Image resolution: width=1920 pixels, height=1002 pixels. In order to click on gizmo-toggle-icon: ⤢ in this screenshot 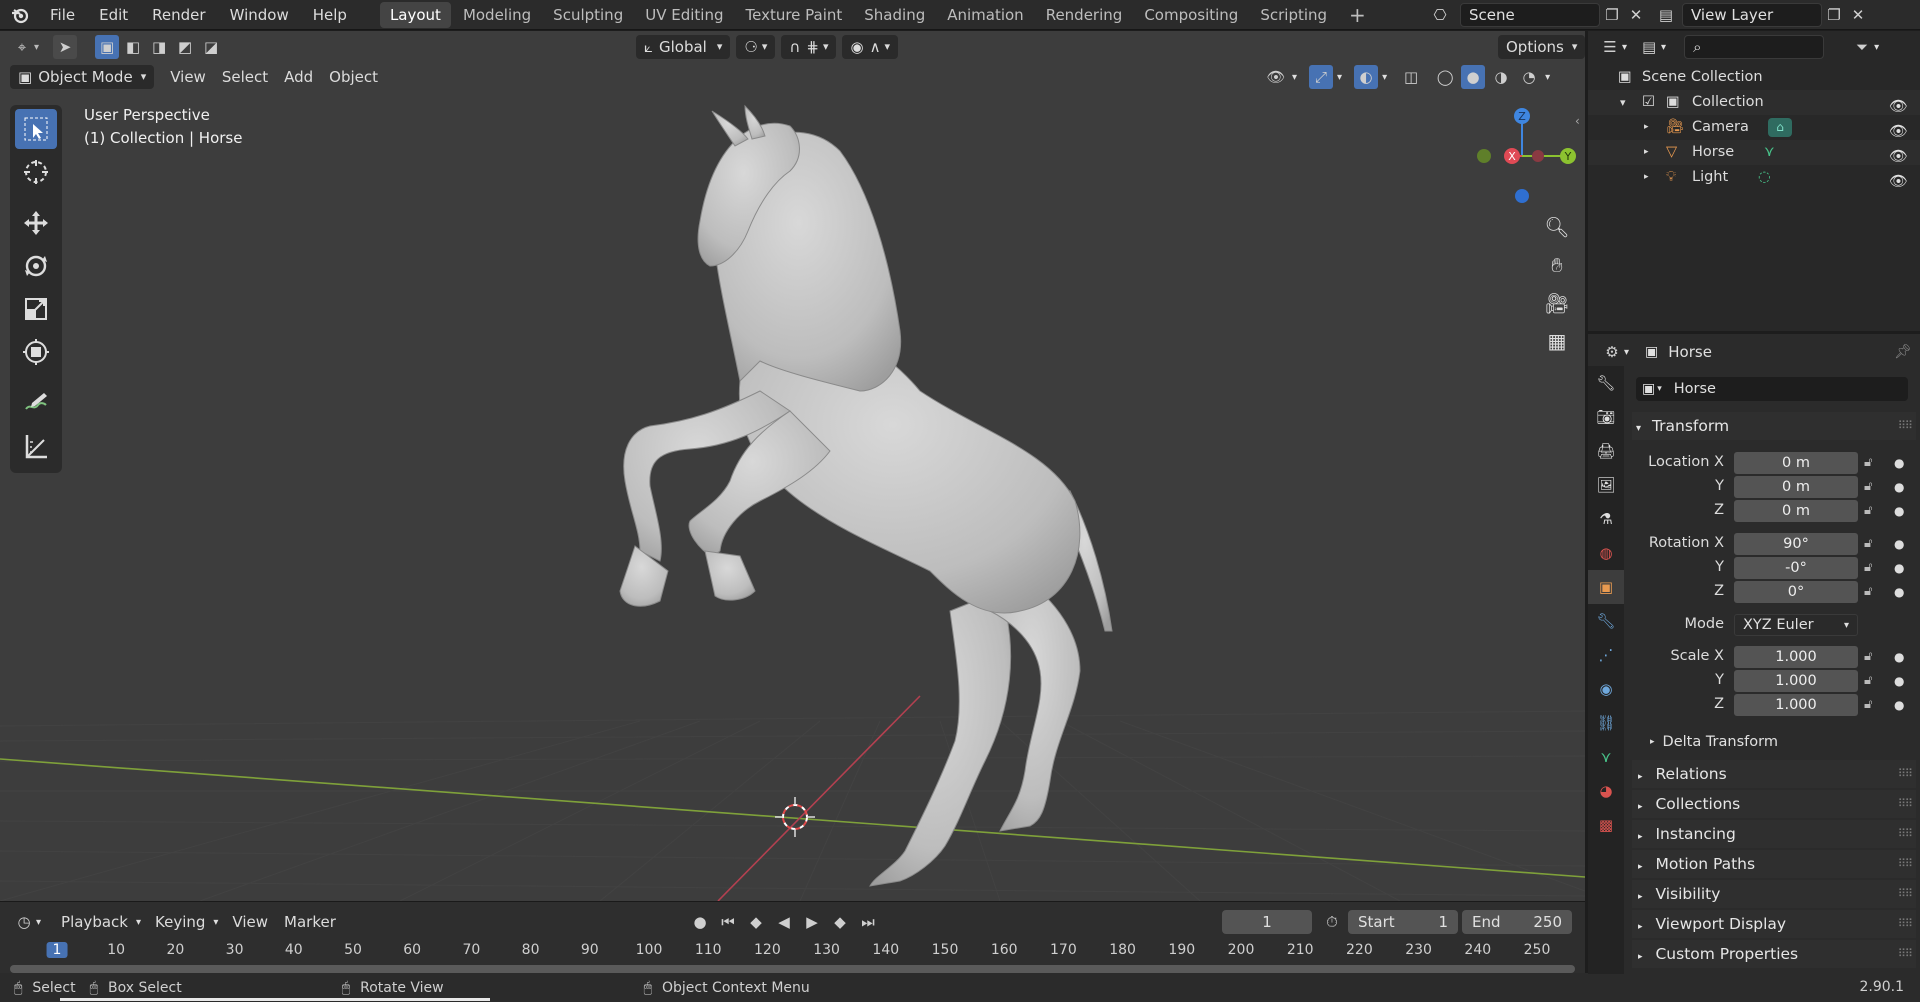, I will do `click(1321, 77)`.